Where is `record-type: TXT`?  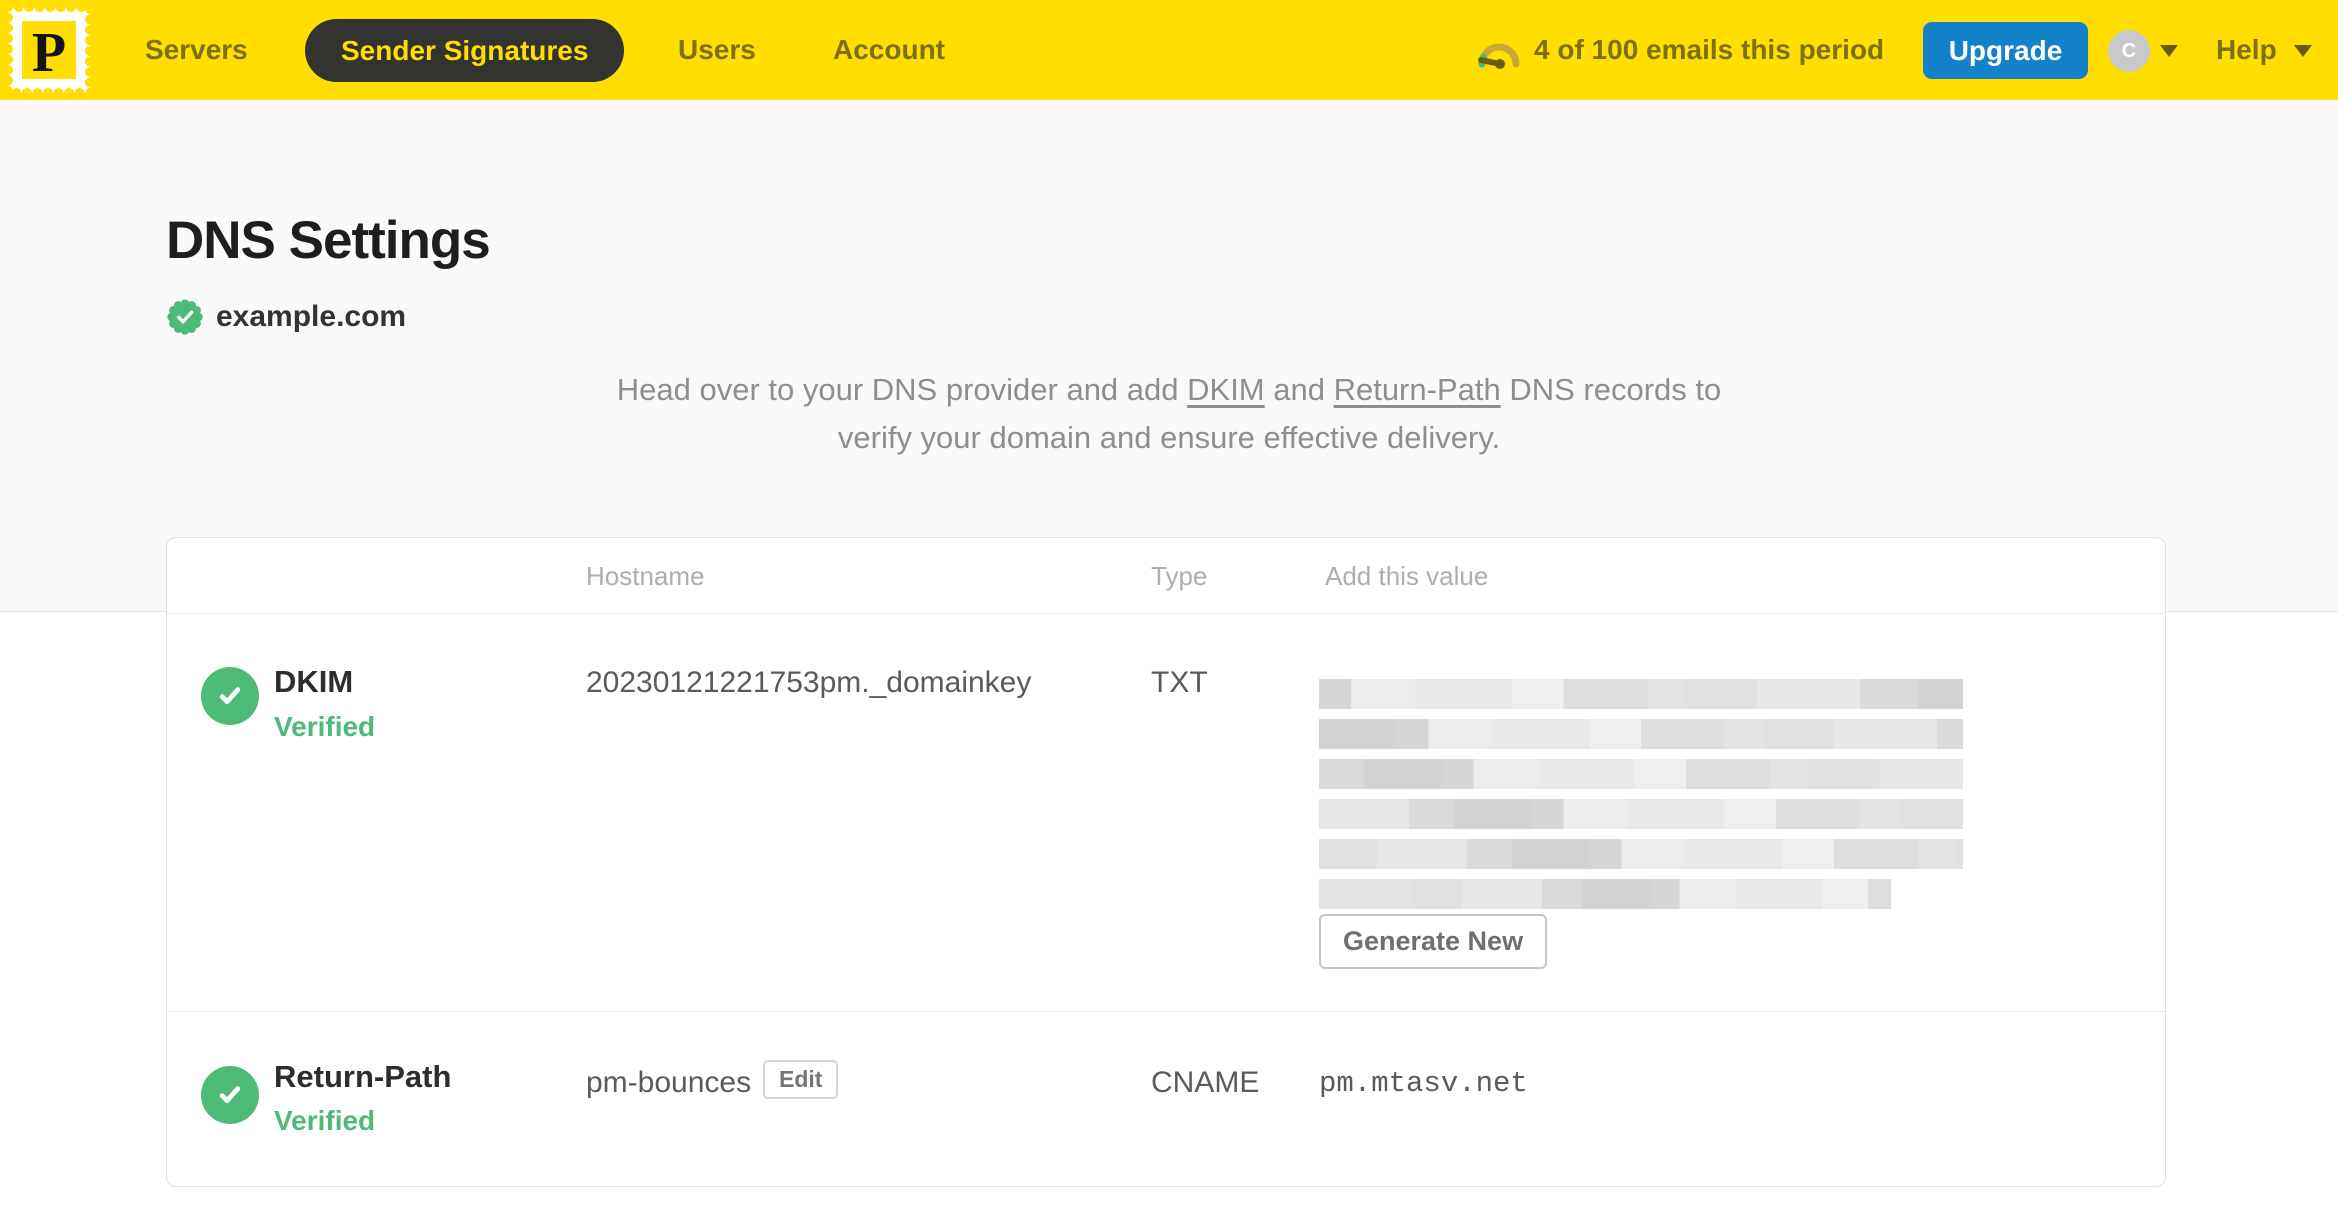
record-type: TXT is located at coordinates (1179, 682).